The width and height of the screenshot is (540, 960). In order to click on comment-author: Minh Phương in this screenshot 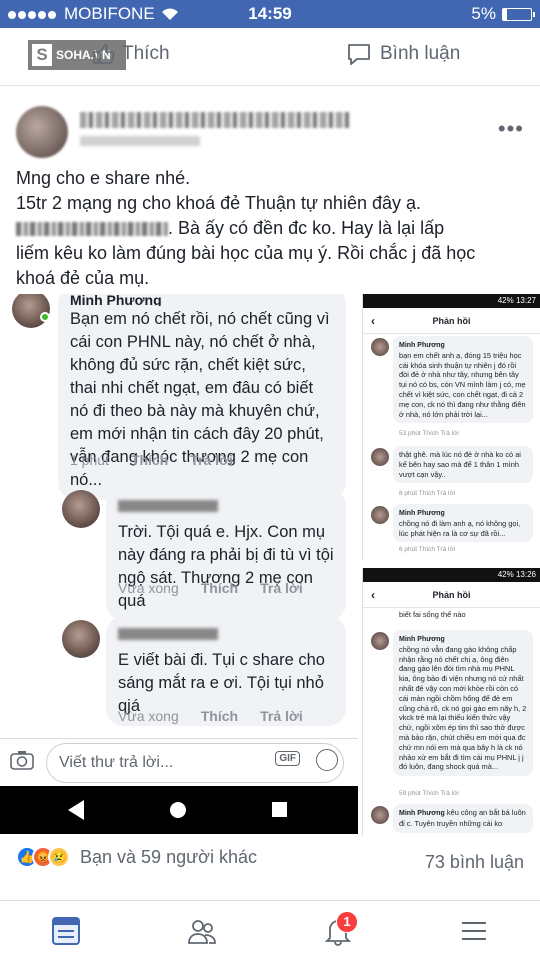, I will do `click(116, 300)`.